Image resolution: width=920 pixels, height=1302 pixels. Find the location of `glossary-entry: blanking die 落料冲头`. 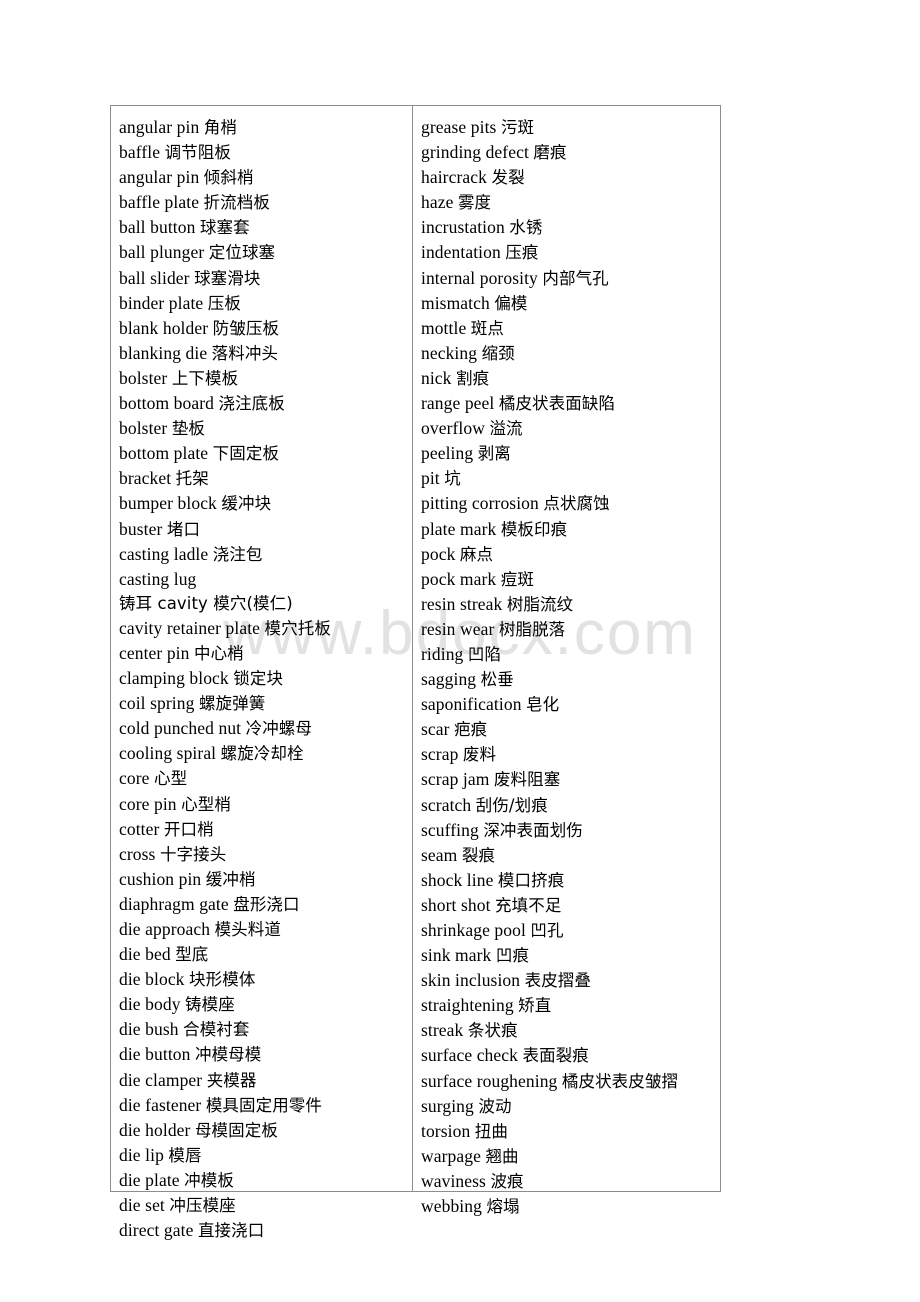

glossary-entry: blanking die 落料冲头 is located at coordinates (265, 353).